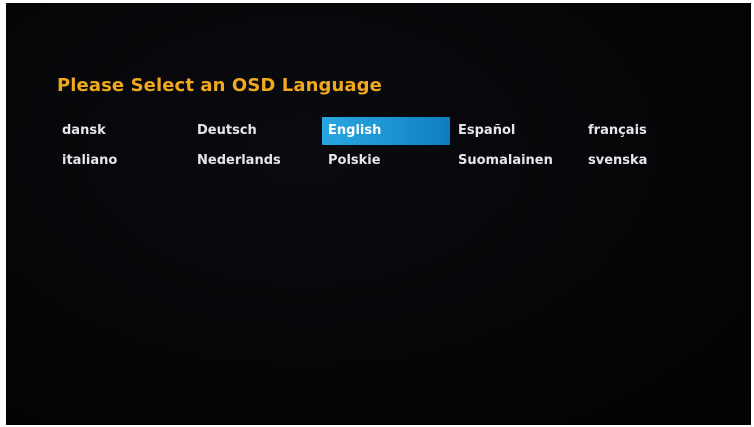 The image size is (754, 427). I want to click on language-option-espanol: Español, so click(512, 131).